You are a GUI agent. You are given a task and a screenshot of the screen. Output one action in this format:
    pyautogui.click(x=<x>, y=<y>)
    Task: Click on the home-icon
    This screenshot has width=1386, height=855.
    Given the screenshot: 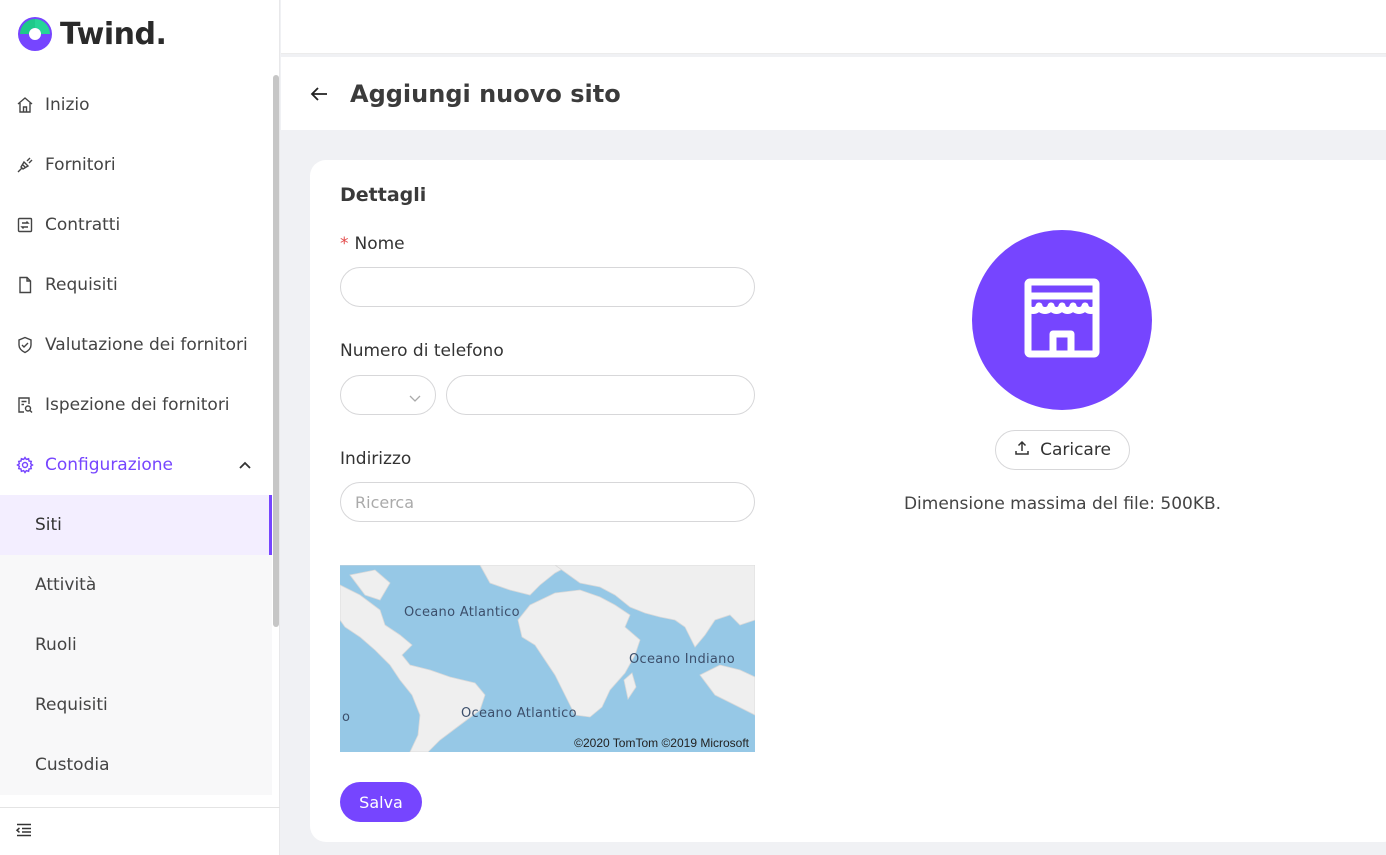 What is the action you would take?
    pyautogui.click(x=25, y=105)
    